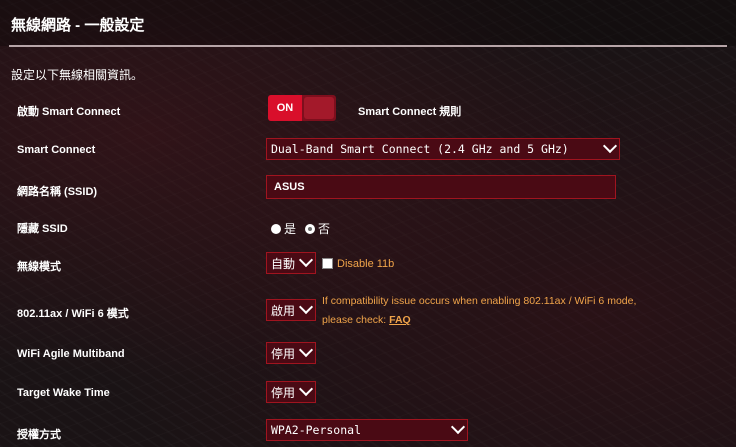 Image resolution: width=736 pixels, height=447 pixels. Describe the element at coordinates (42, 229) in the screenshot. I see `hide-ssid-label: 隱藏 SSID` at that location.